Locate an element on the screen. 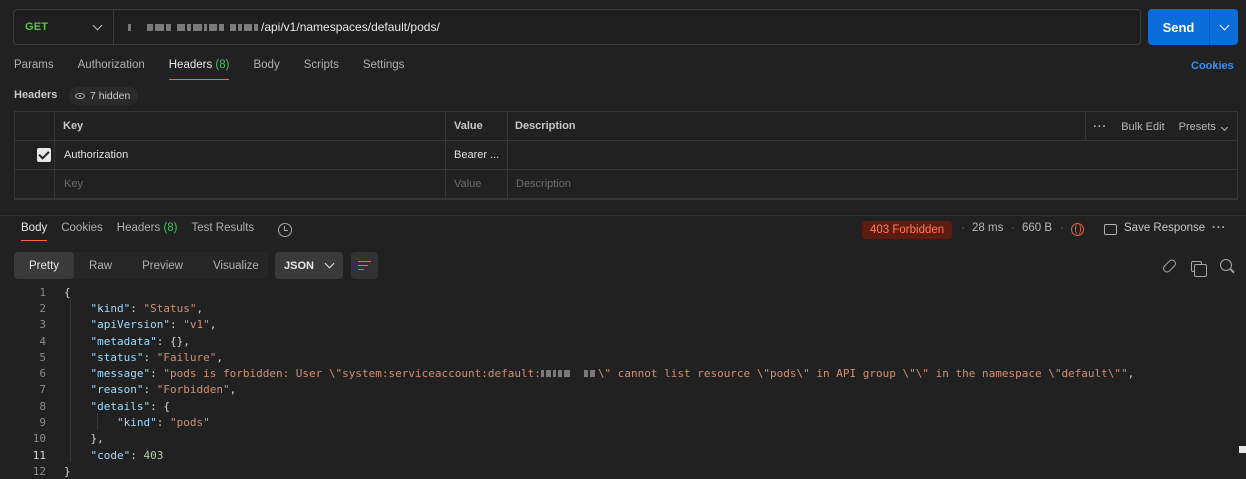  code-line: 7 "reason": "Forbidden", is located at coordinates (138, 390).